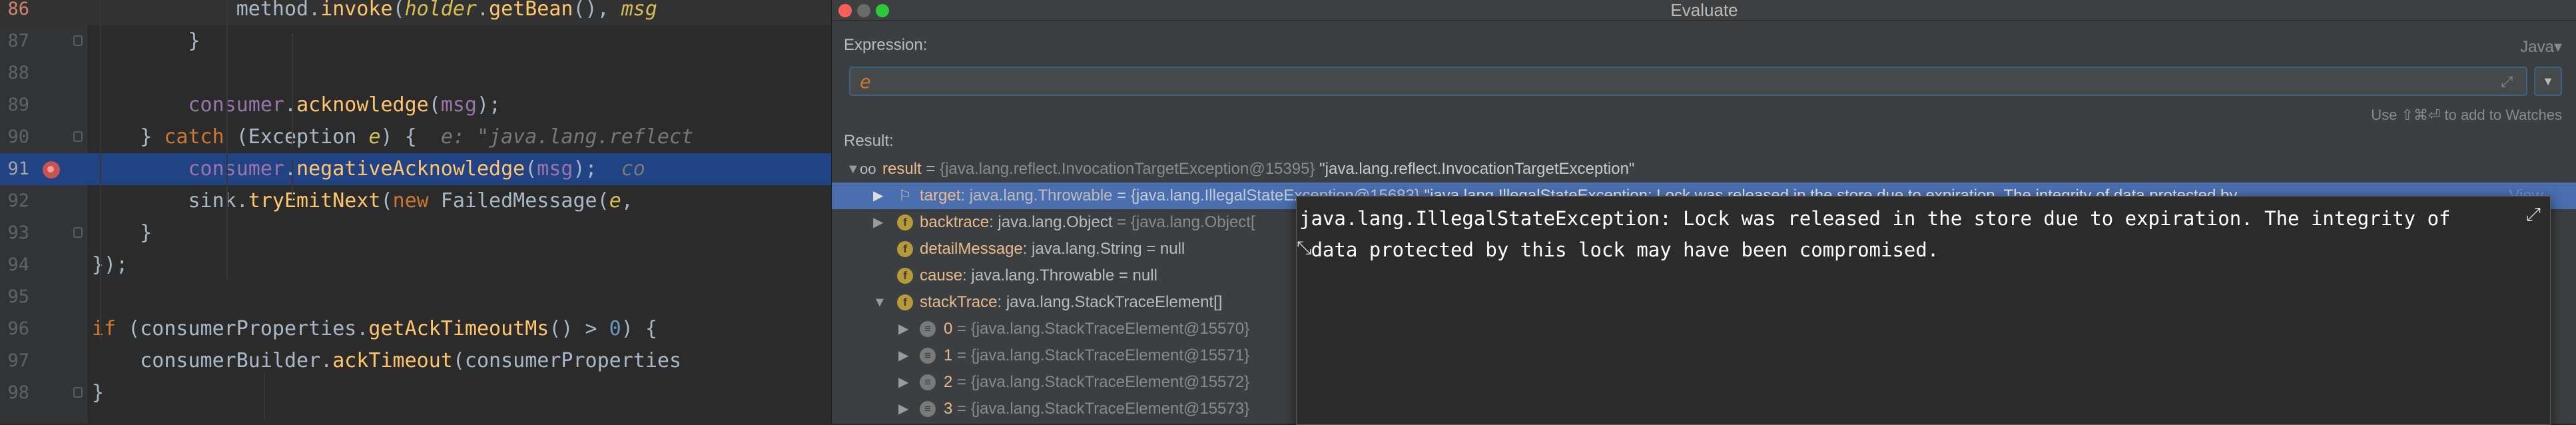 The image size is (2576, 425). What do you see at coordinates (415, 393) in the screenshot?
I see `code-line: 98}` at bounding box center [415, 393].